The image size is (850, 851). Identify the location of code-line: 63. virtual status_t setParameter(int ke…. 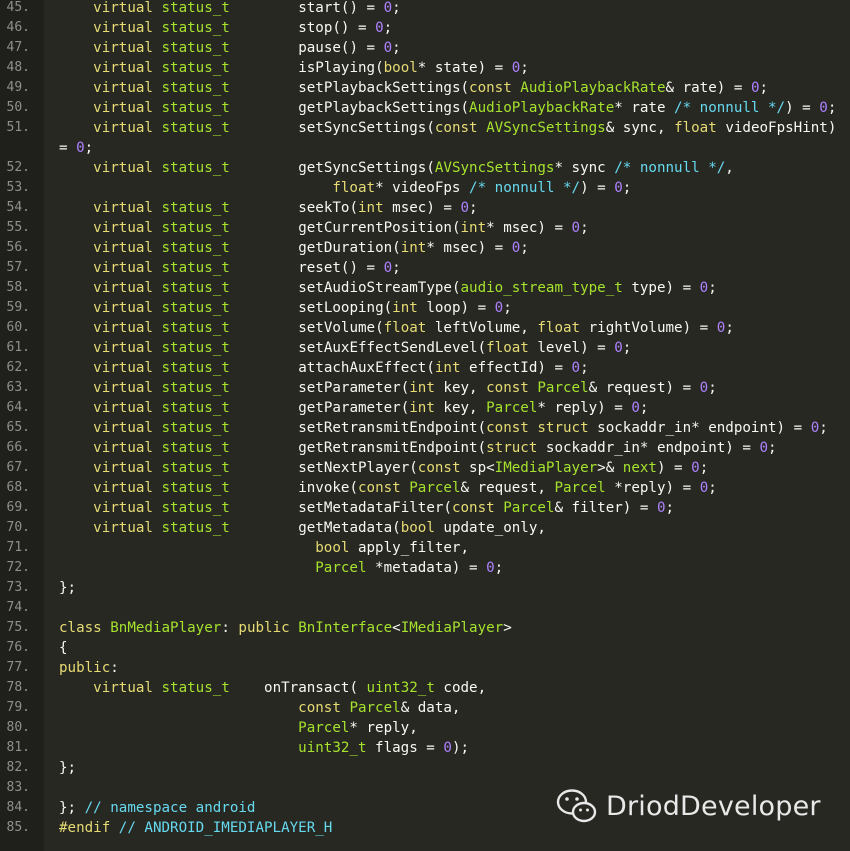
(425, 388).